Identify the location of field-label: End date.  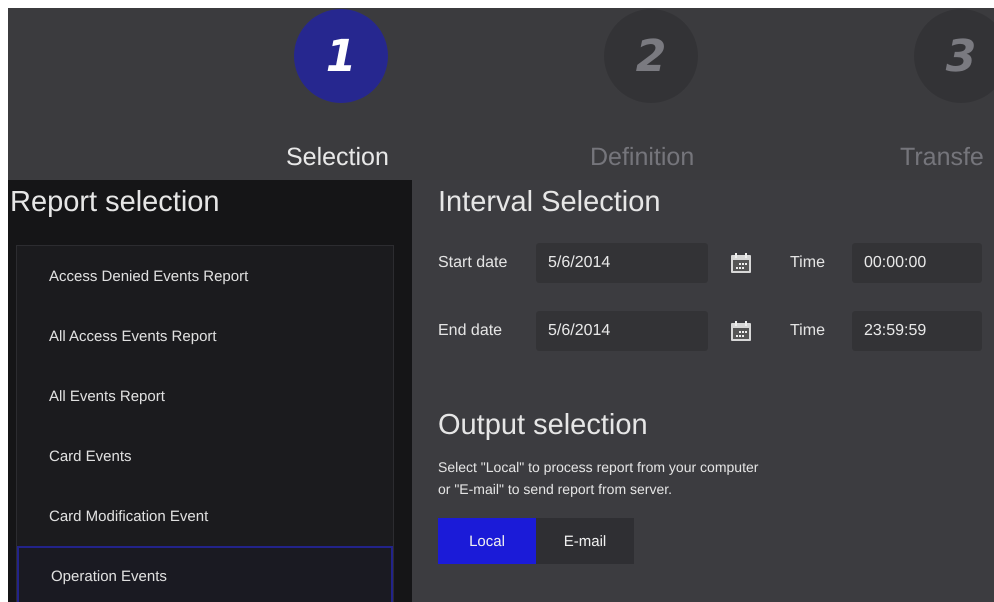
(471, 331).